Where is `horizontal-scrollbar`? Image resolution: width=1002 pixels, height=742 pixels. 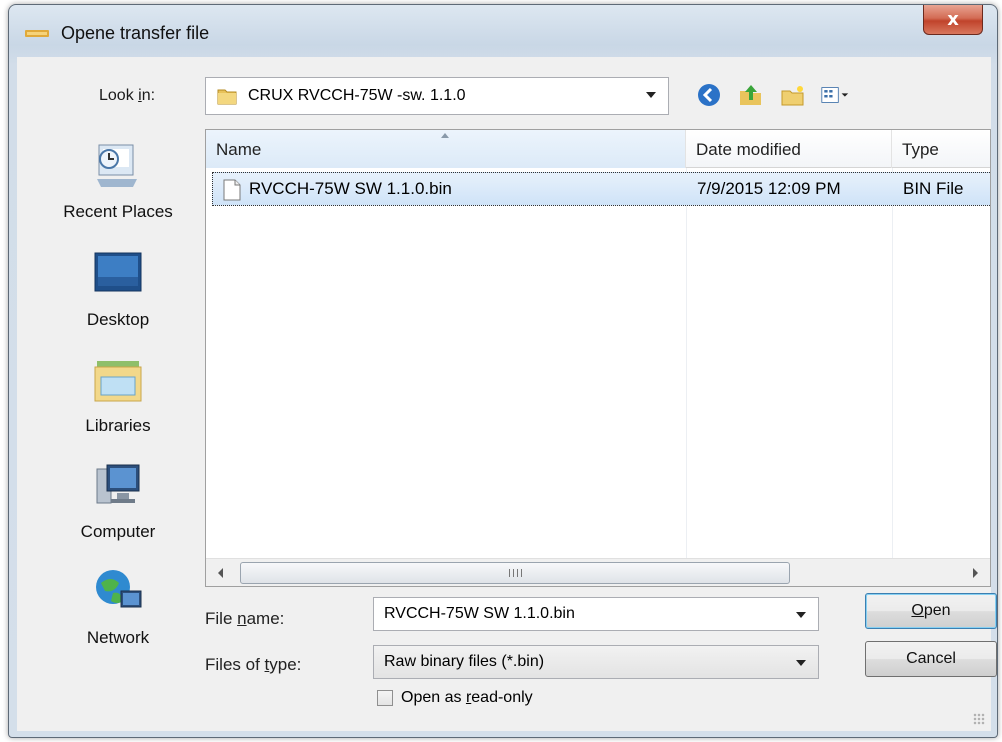 horizontal-scrollbar is located at coordinates (598, 572).